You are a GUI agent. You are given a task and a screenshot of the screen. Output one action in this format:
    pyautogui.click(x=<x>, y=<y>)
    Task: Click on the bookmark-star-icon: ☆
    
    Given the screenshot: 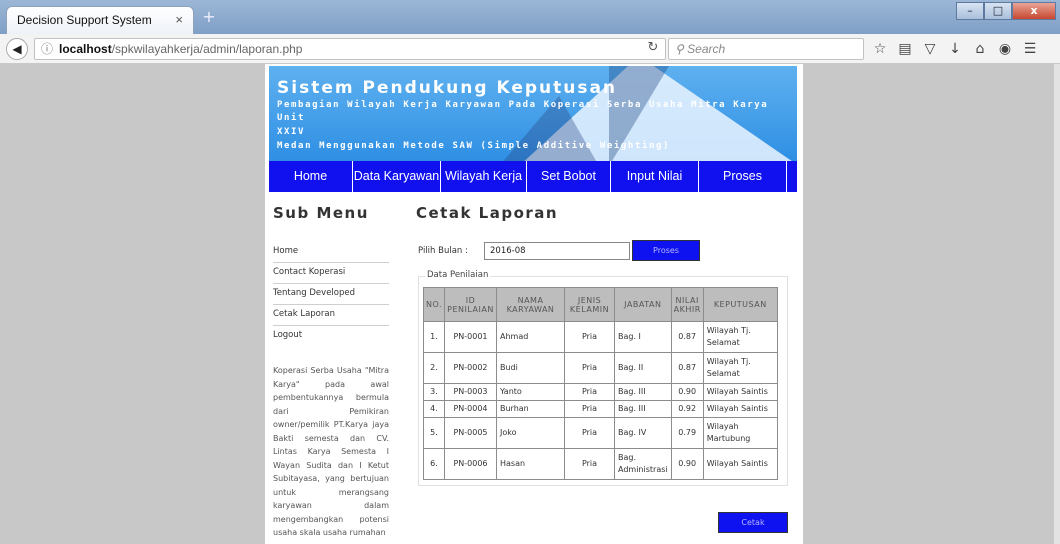 What is the action you would take?
    pyautogui.click(x=880, y=49)
    